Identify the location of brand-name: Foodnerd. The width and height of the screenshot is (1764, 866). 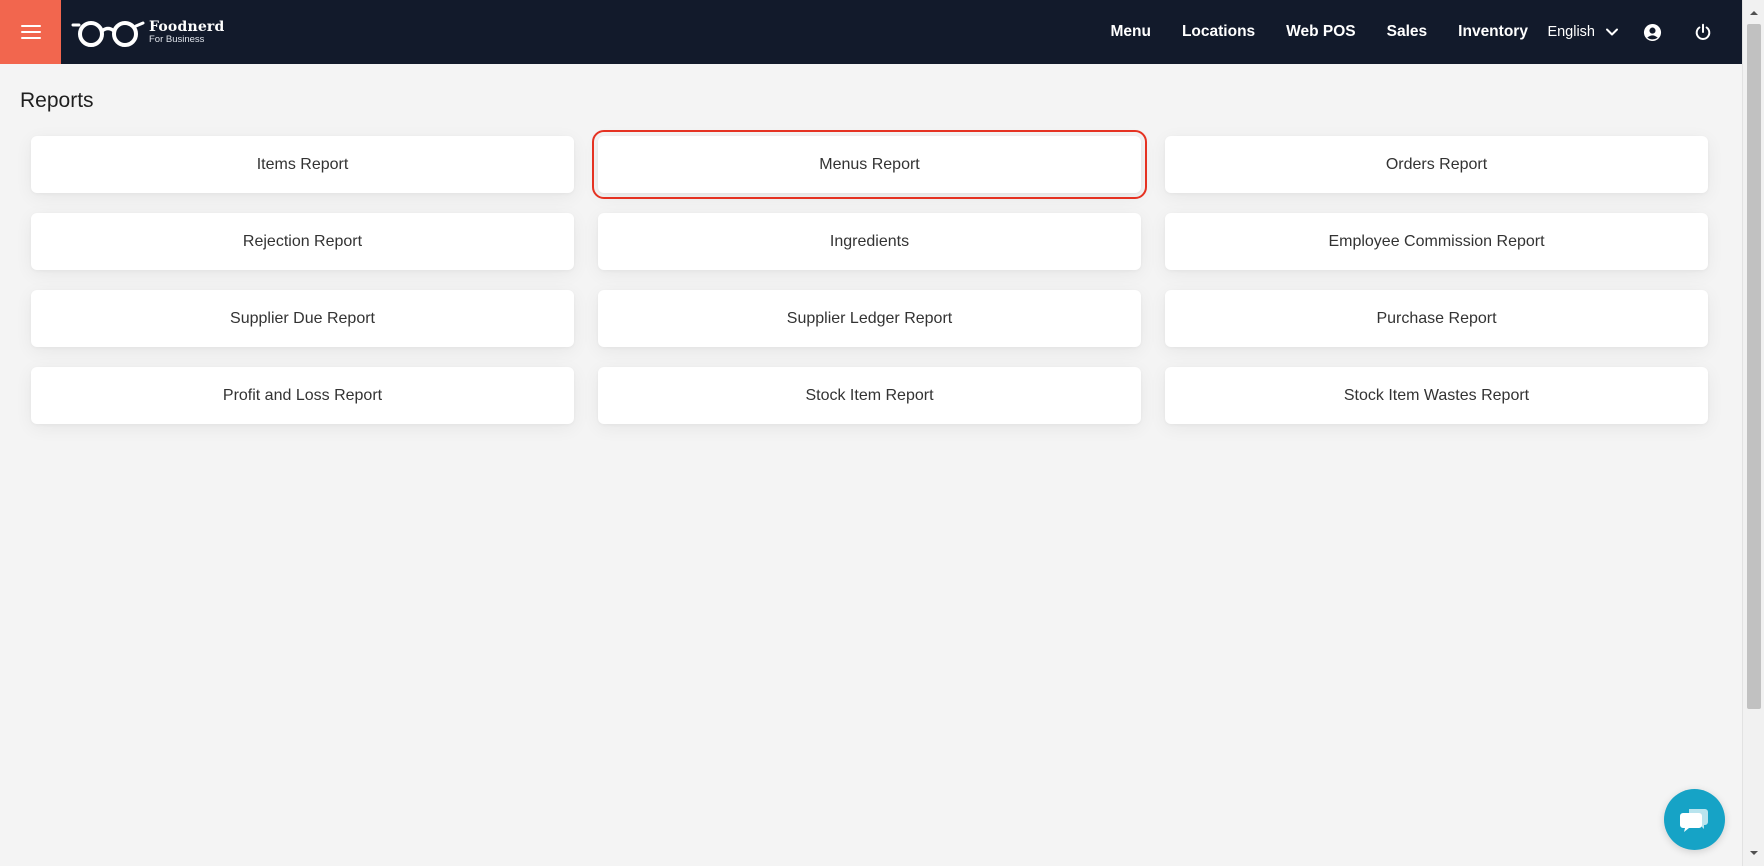
(187, 26).